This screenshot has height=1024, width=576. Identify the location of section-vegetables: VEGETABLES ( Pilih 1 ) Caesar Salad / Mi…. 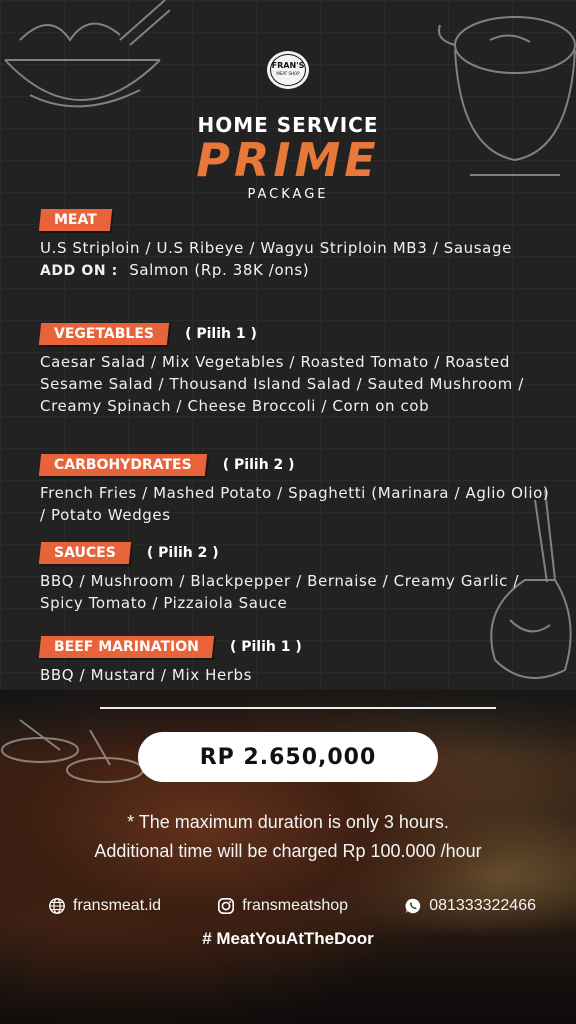
(295, 370).